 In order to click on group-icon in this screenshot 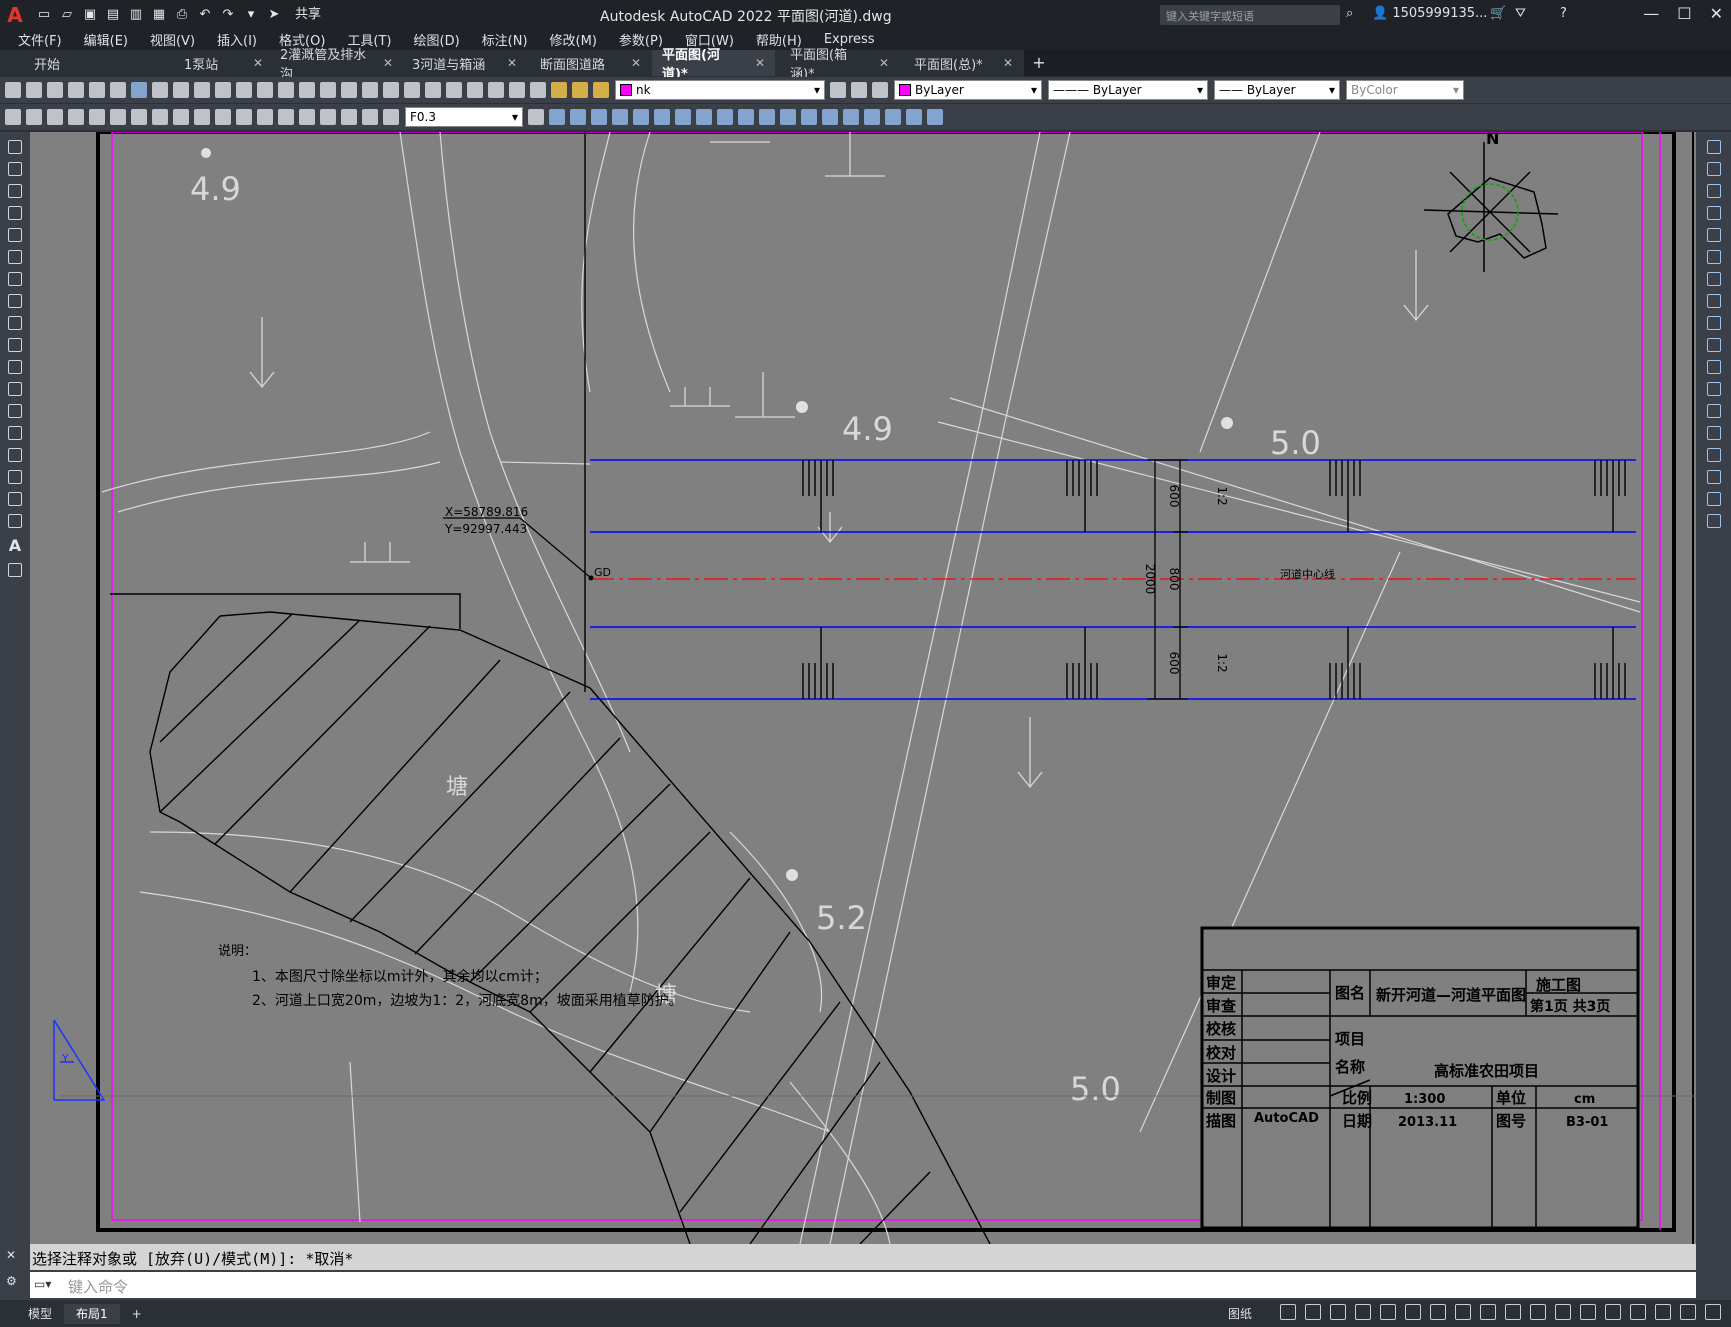, I will do `click(872, 117)`.